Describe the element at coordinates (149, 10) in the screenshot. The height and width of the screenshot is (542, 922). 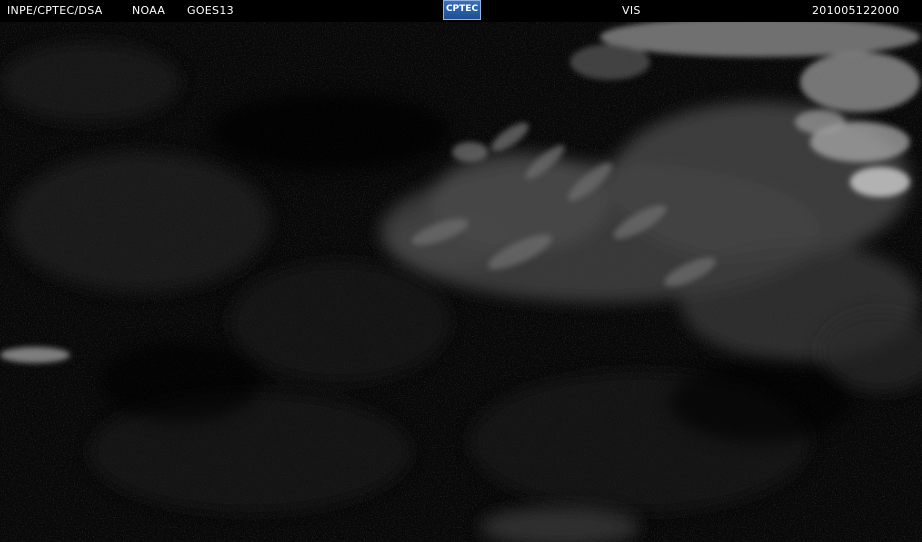
I see `operator-label: NOAA` at that location.